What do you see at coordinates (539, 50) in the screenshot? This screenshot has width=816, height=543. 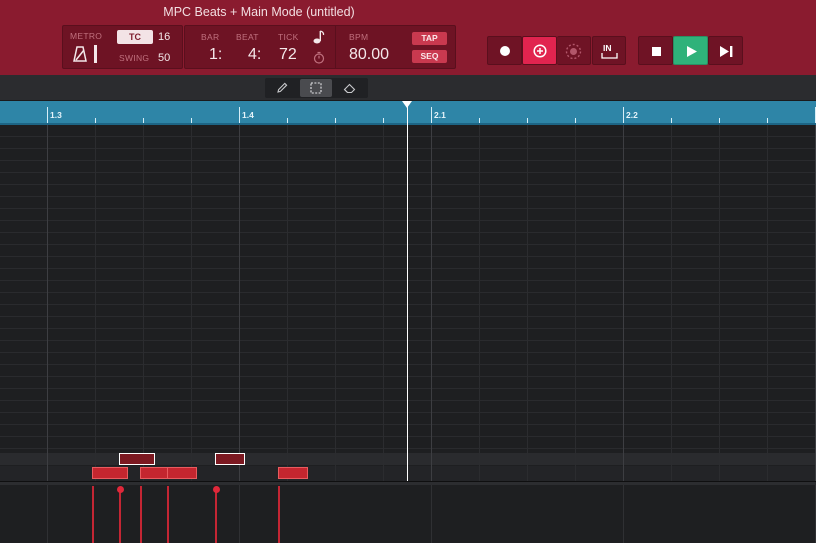 I see `overdub-button` at bounding box center [539, 50].